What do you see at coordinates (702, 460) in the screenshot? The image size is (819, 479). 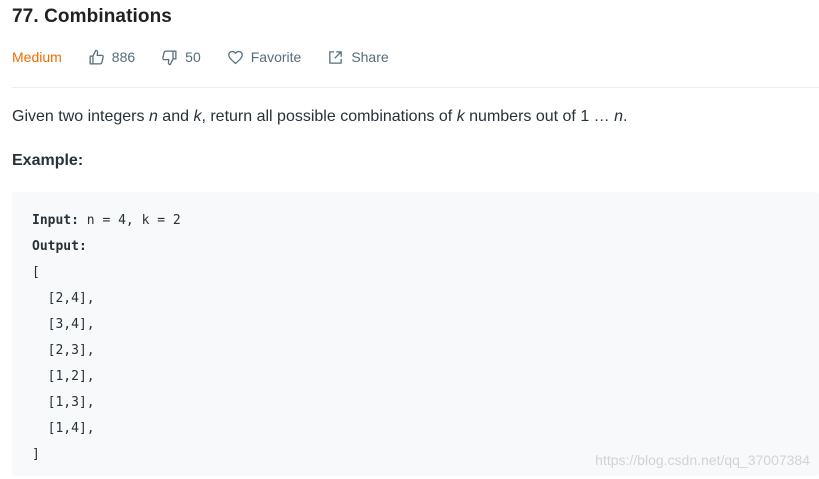 I see `watermark: https://blog.csdn.net/qq_37007384` at bounding box center [702, 460].